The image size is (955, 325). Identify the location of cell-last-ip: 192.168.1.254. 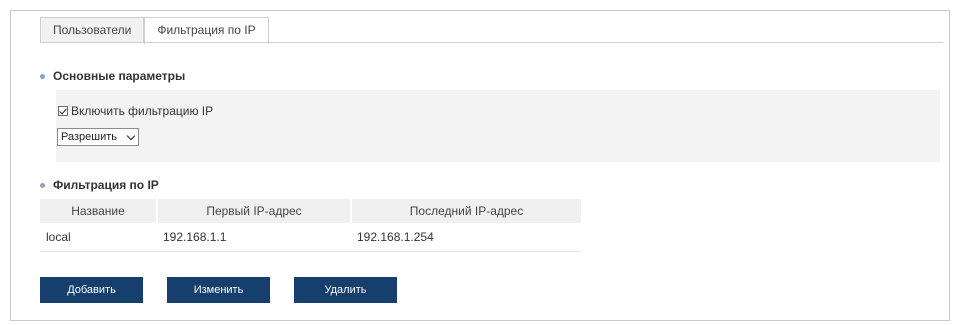
(466, 237).